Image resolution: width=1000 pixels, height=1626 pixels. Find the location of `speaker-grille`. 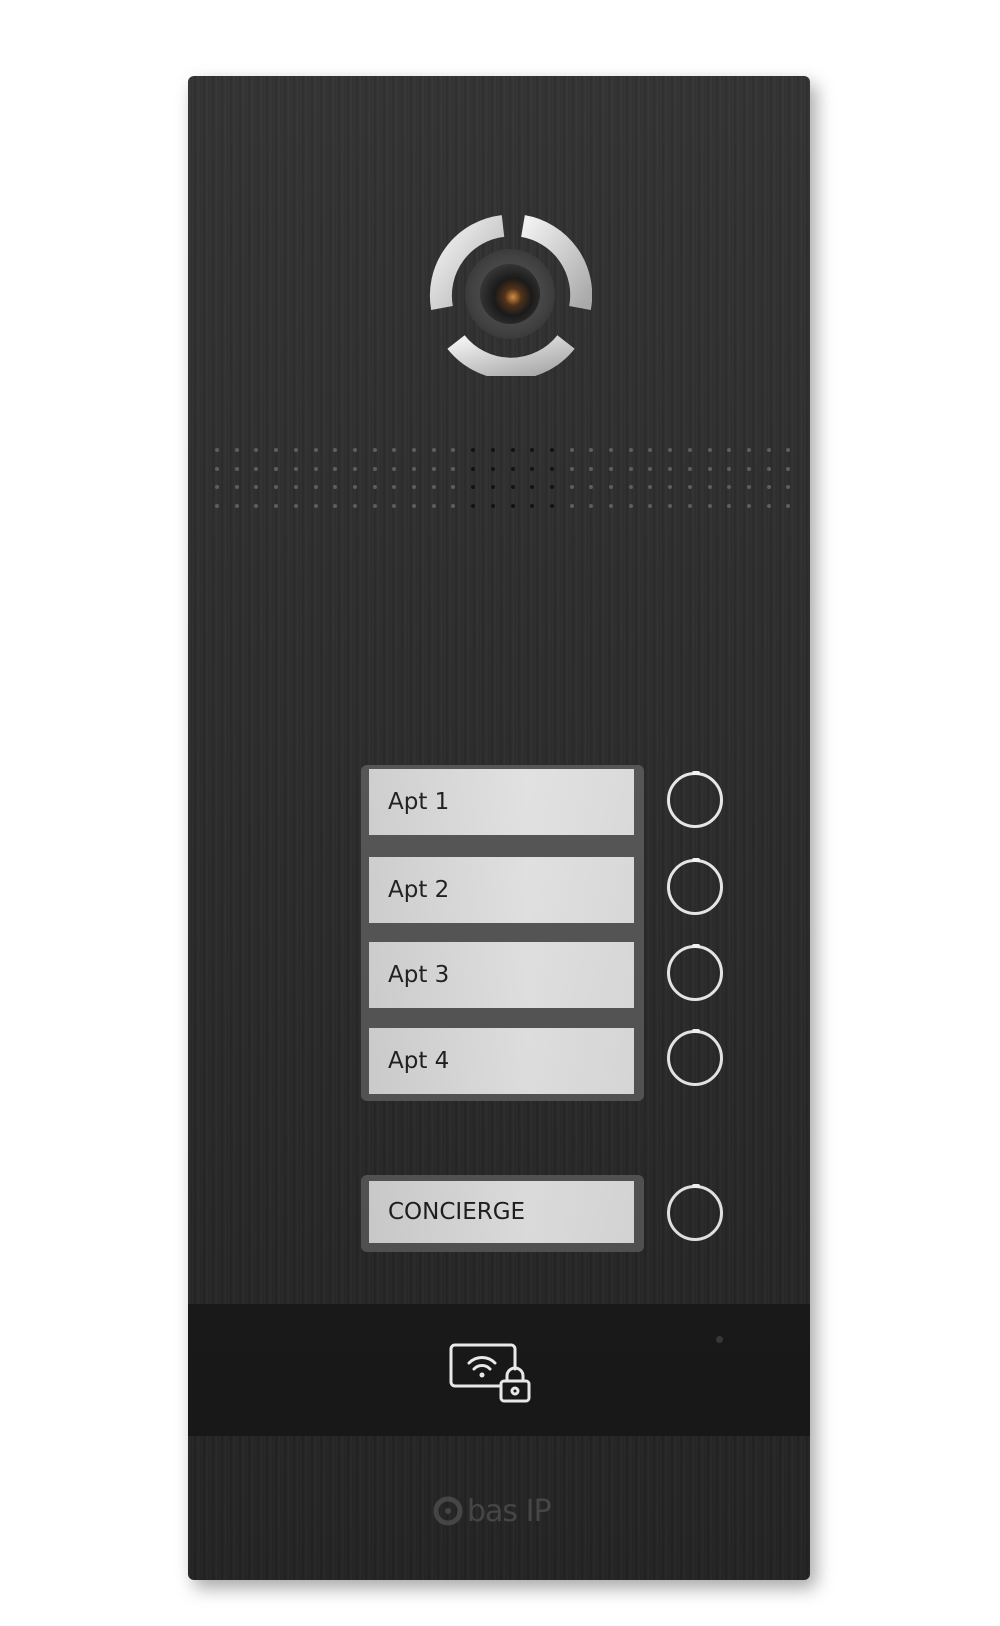

speaker-grille is located at coordinates (503, 478).